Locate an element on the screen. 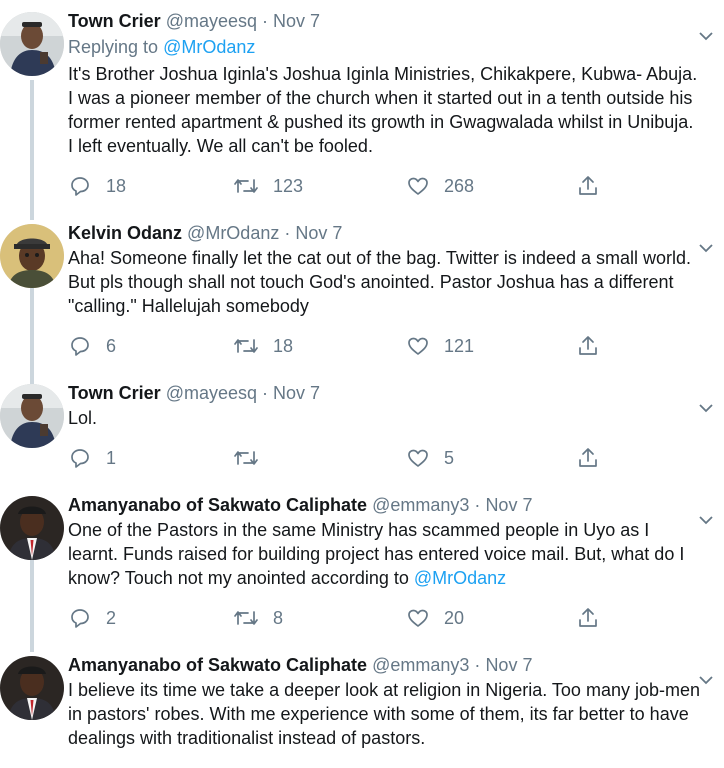 The width and height of the screenshot is (724, 768). reply-count: 1 is located at coordinates (111, 457).